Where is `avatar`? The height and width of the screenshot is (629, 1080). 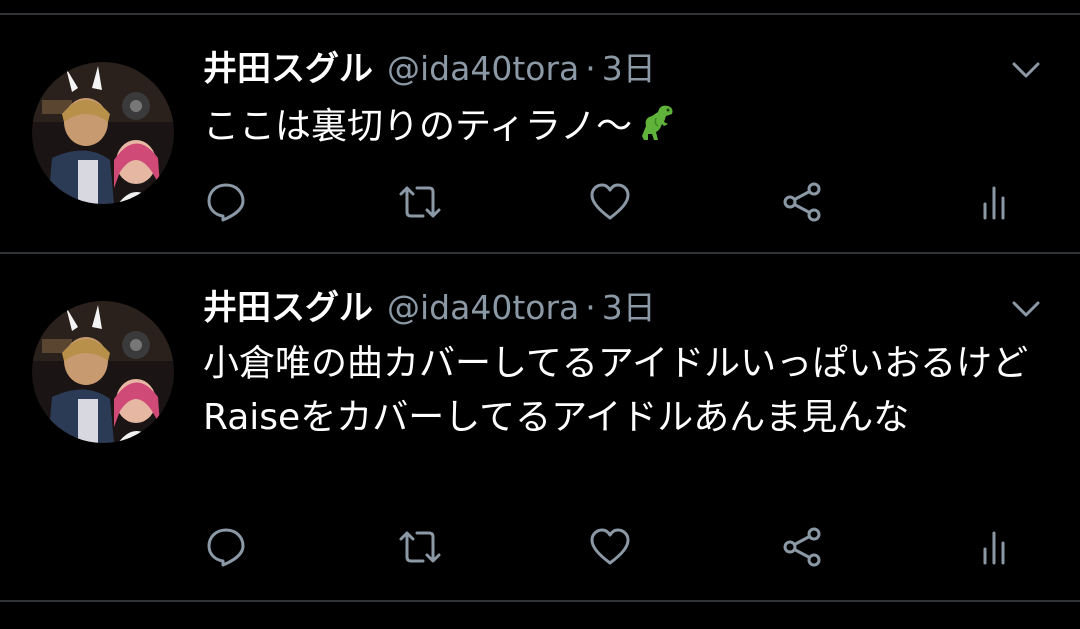
avatar is located at coordinates (103, 372).